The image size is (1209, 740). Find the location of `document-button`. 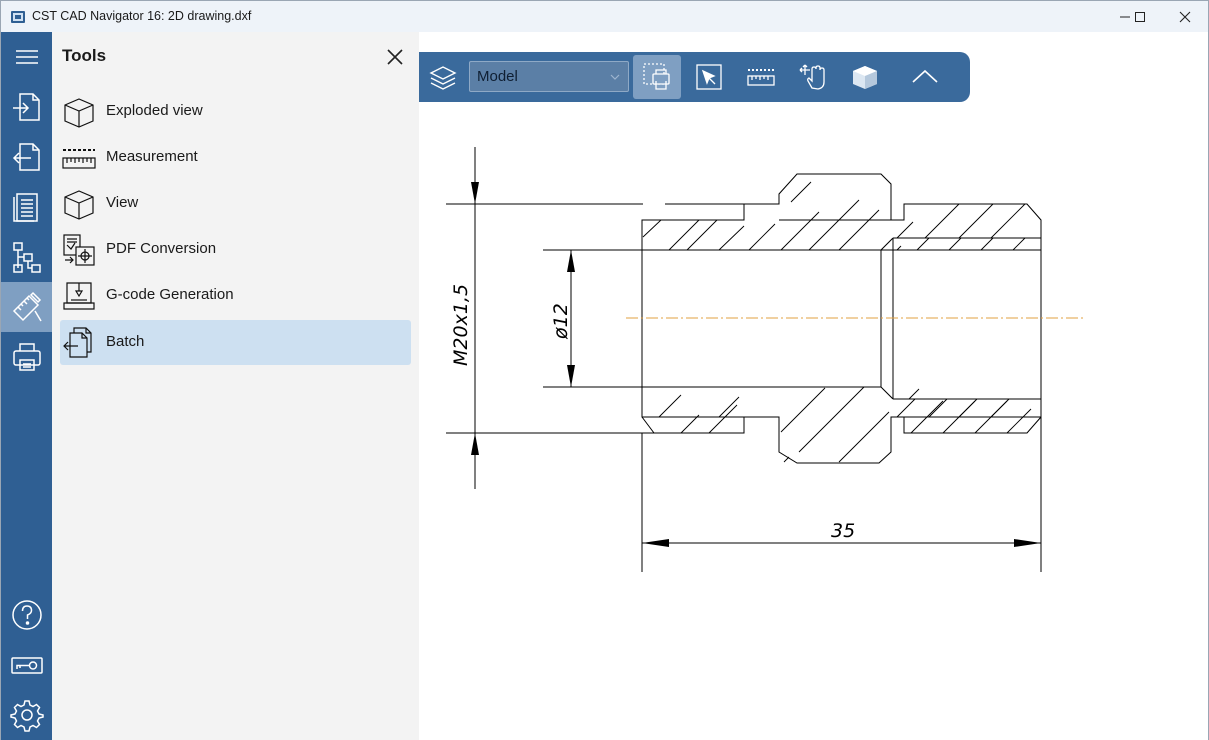

document-button is located at coordinates (26, 207).